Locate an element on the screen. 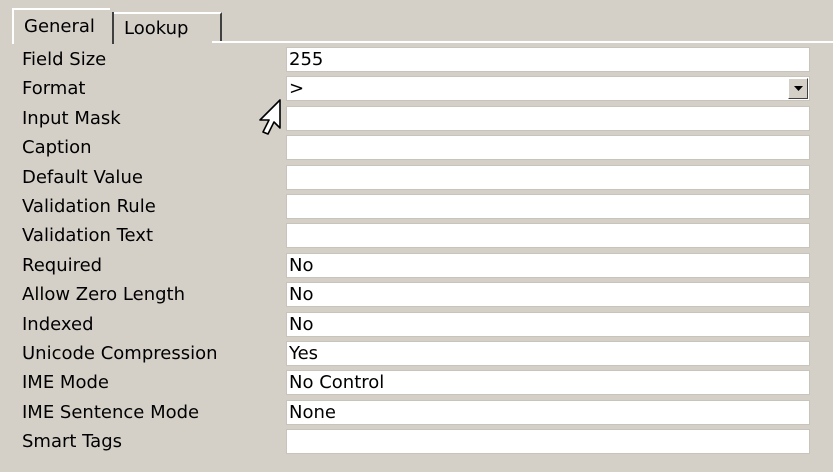 Image resolution: width=833 pixels, height=472 pixels. required-input: No is located at coordinates (548, 265).